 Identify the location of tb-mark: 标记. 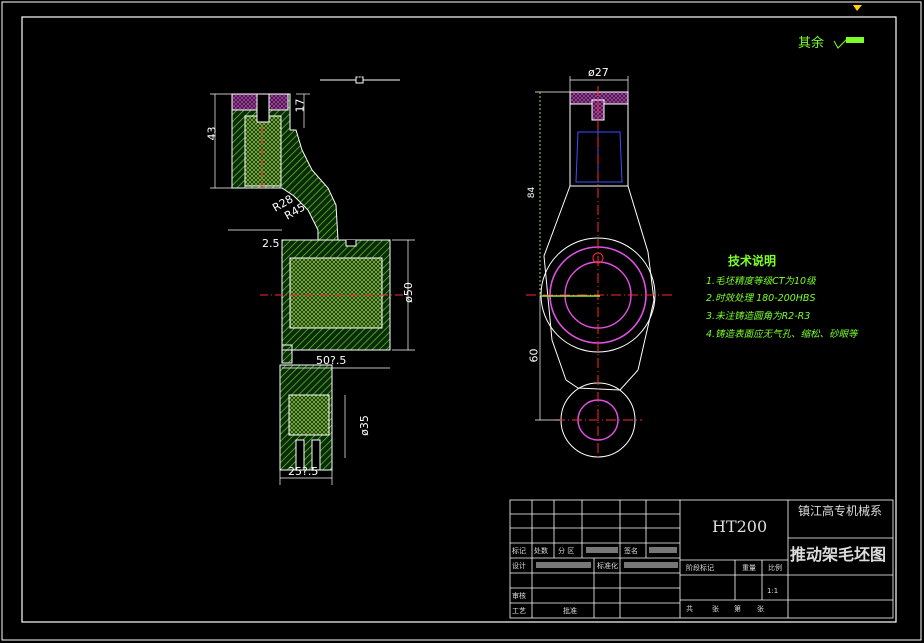
(519, 551).